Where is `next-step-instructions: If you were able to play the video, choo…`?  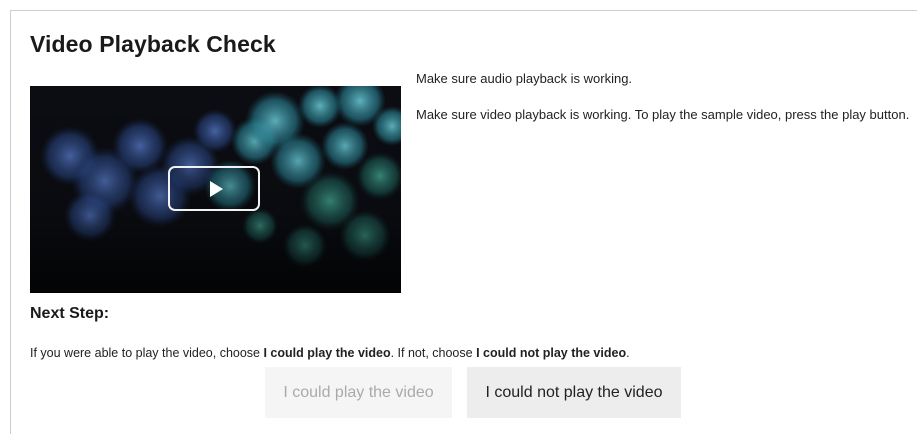 next-step-instructions: If you were able to play the video, choo… is located at coordinates (330, 353).